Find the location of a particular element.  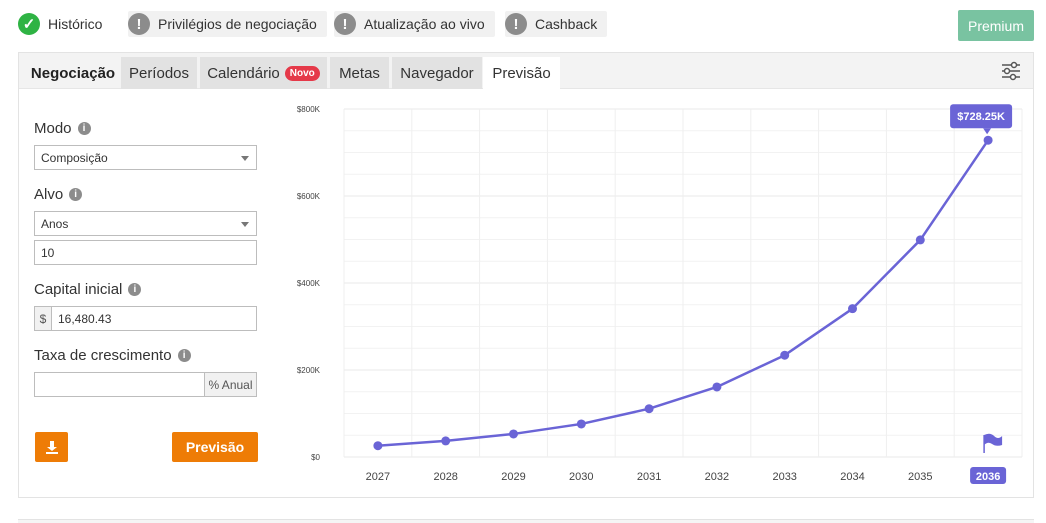

status-privilegios: ! Privilégios de negociação is located at coordinates (227, 24).